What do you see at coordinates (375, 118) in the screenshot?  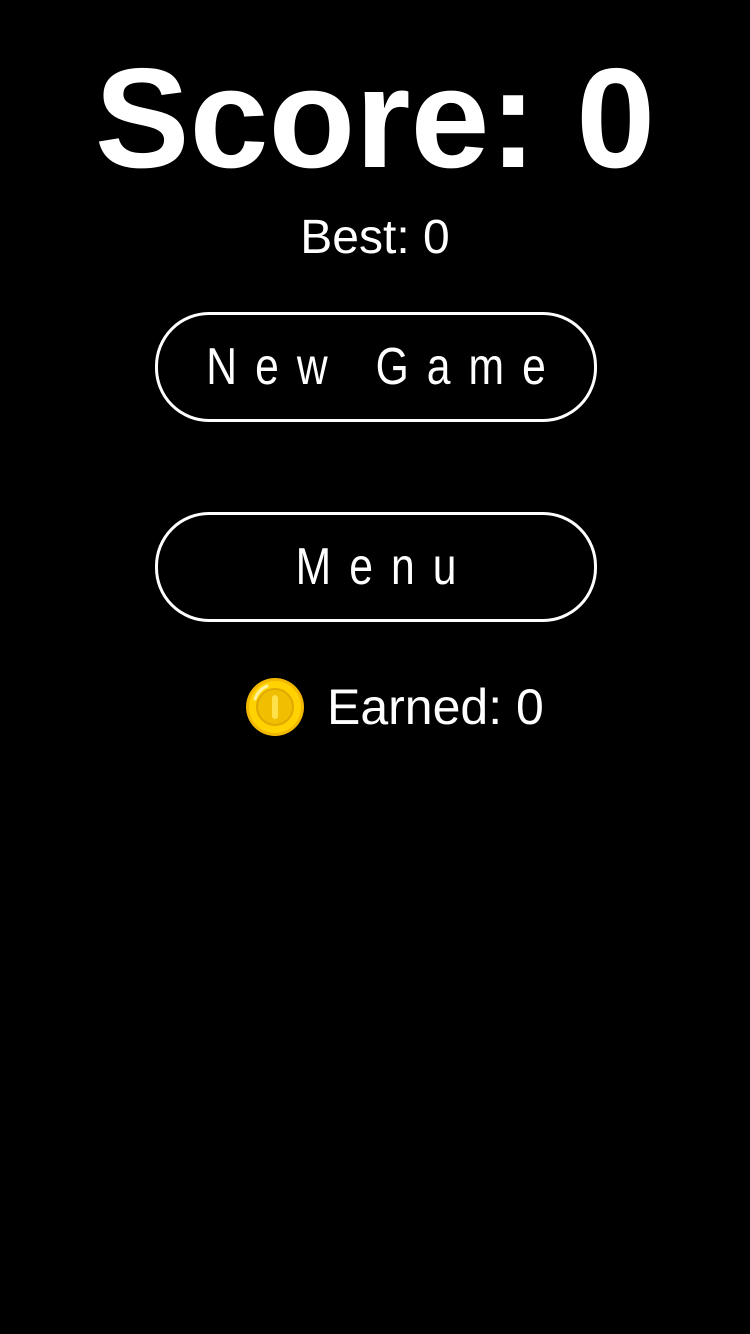 I see `score-title: Score: 0` at bounding box center [375, 118].